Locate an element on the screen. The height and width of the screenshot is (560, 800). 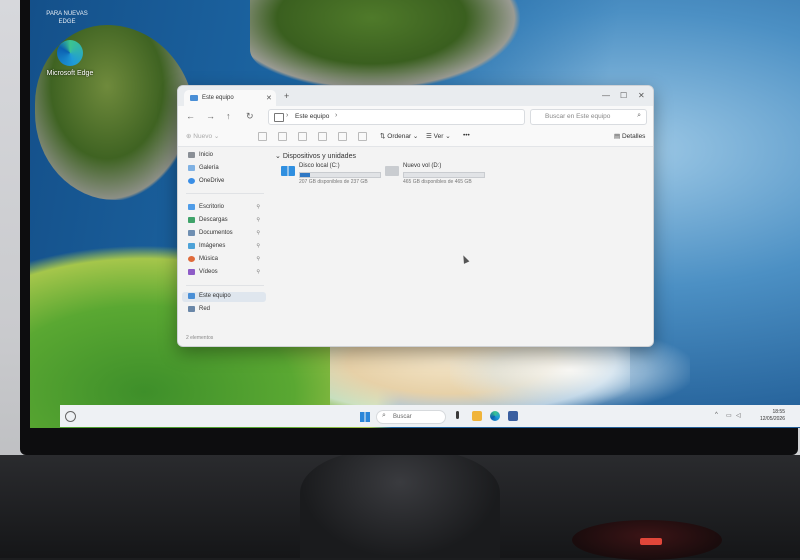
view-label: Ver is located at coordinates (438, 136).